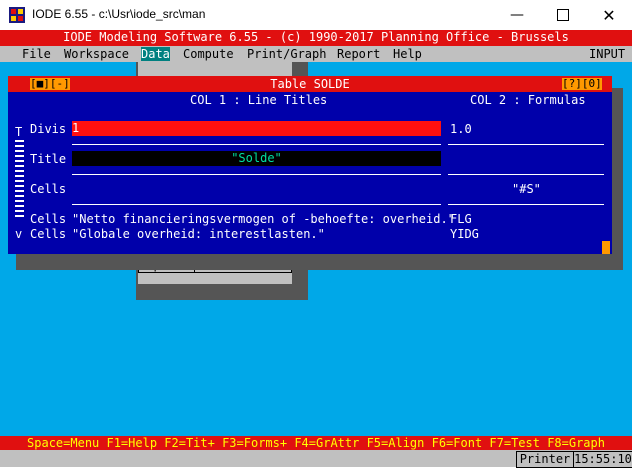 The width and height of the screenshot is (632, 468). What do you see at coordinates (208, 54) in the screenshot?
I see `menu-compute: Compute` at bounding box center [208, 54].